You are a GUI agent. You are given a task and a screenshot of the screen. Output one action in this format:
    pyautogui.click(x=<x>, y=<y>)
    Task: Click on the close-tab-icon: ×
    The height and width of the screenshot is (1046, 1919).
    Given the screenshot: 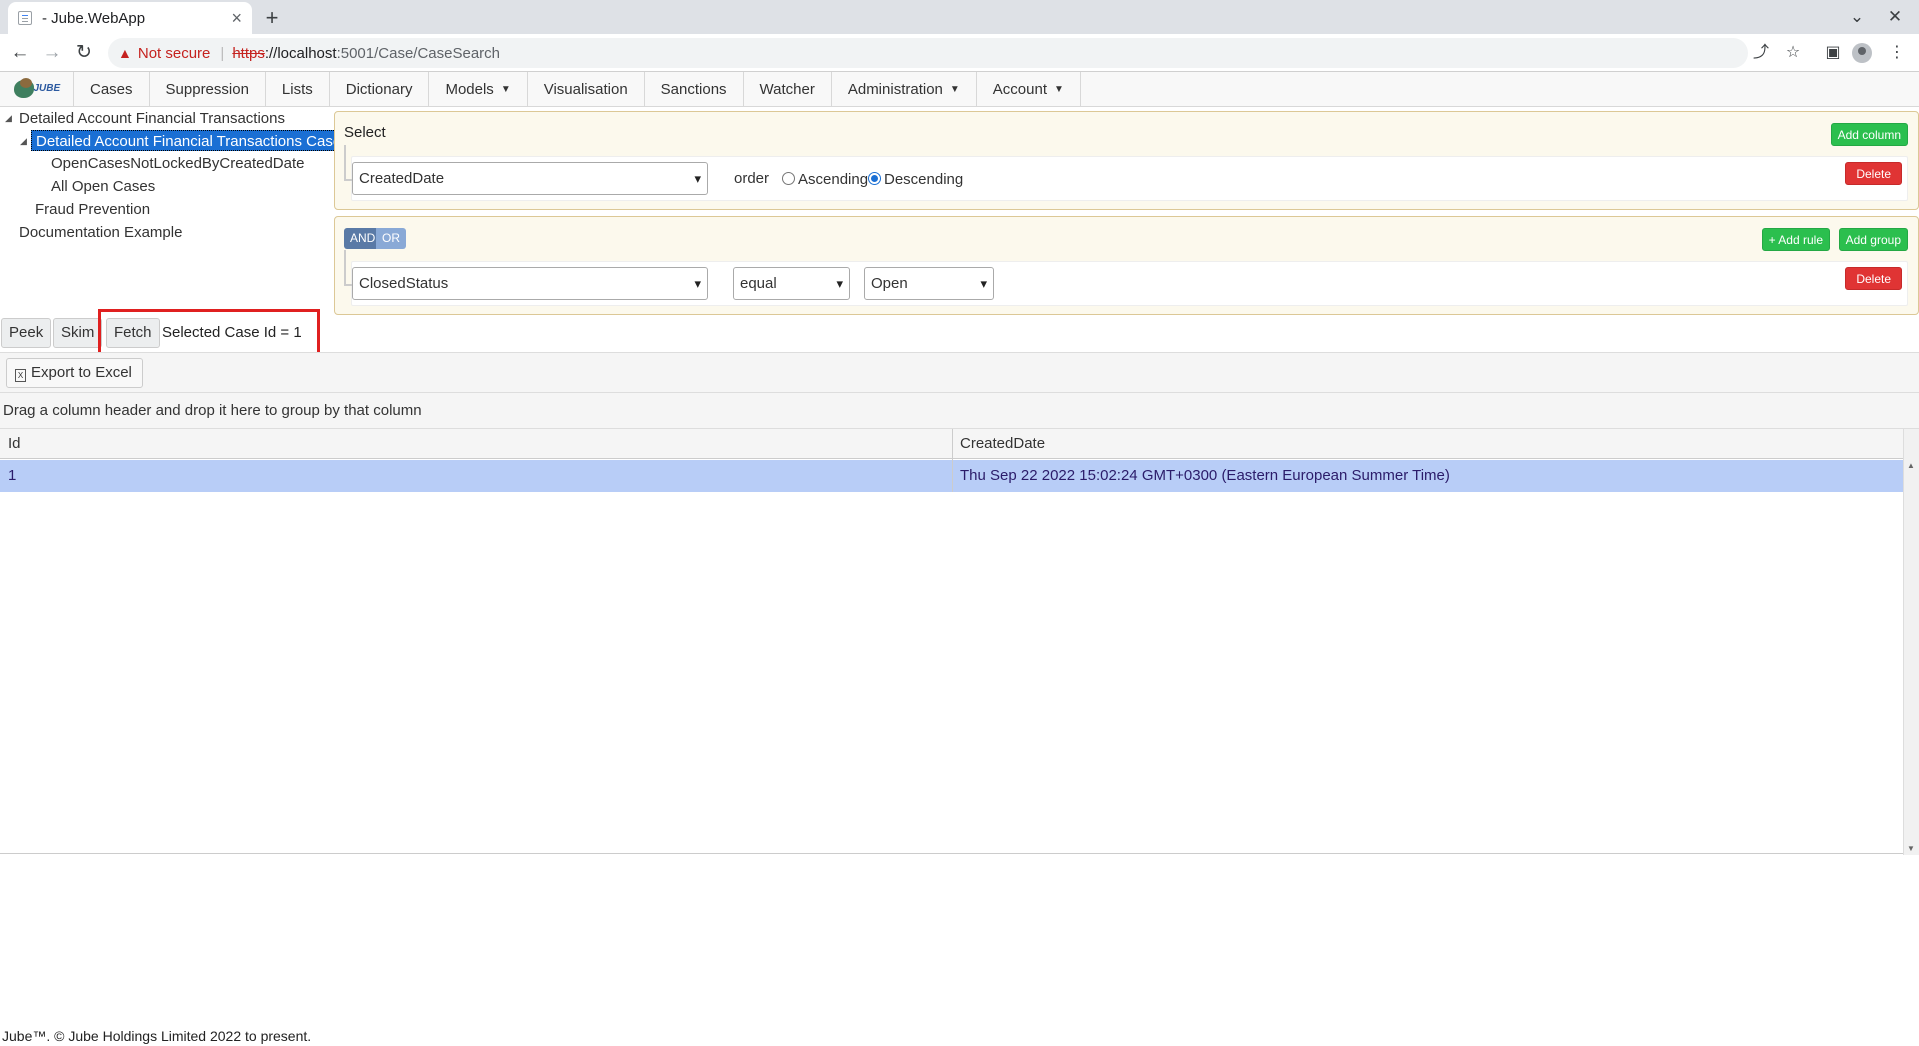 What is the action you would take?
    pyautogui.click(x=236, y=18)
    